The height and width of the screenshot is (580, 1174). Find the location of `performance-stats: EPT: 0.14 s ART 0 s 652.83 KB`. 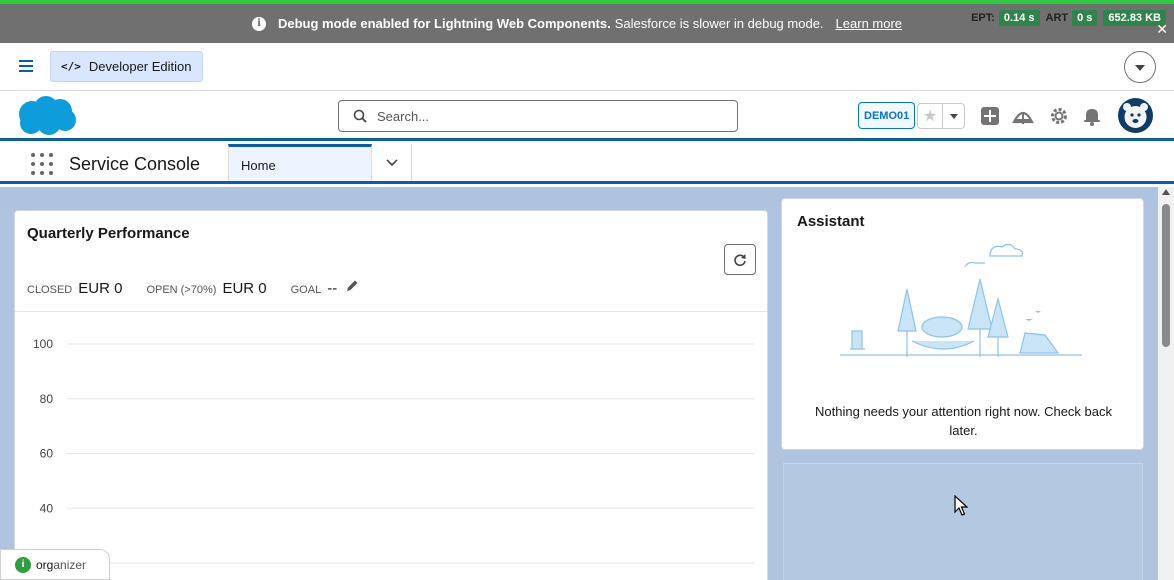

performance-stats: EPT: 0.14 s ART 0 s 652.83 KB is located at coordinates (1065, 18).